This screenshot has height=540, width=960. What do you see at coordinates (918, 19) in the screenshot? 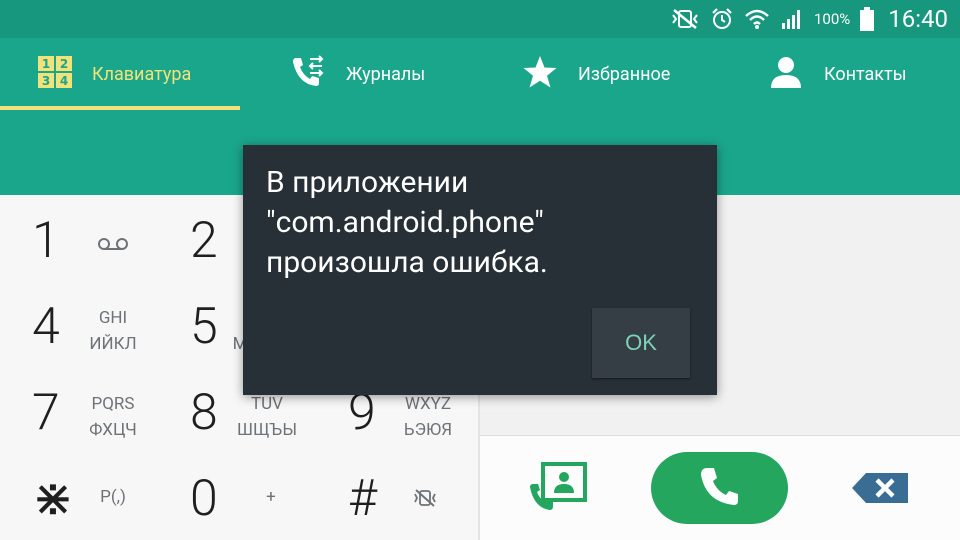
I see `clock: 16:40` at bounding box center [918, 19].